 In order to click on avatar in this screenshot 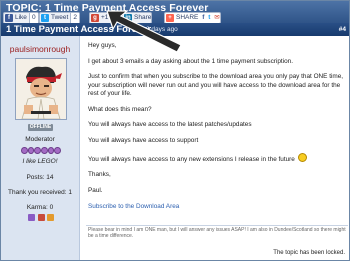, I will do `click(41, 89)`.